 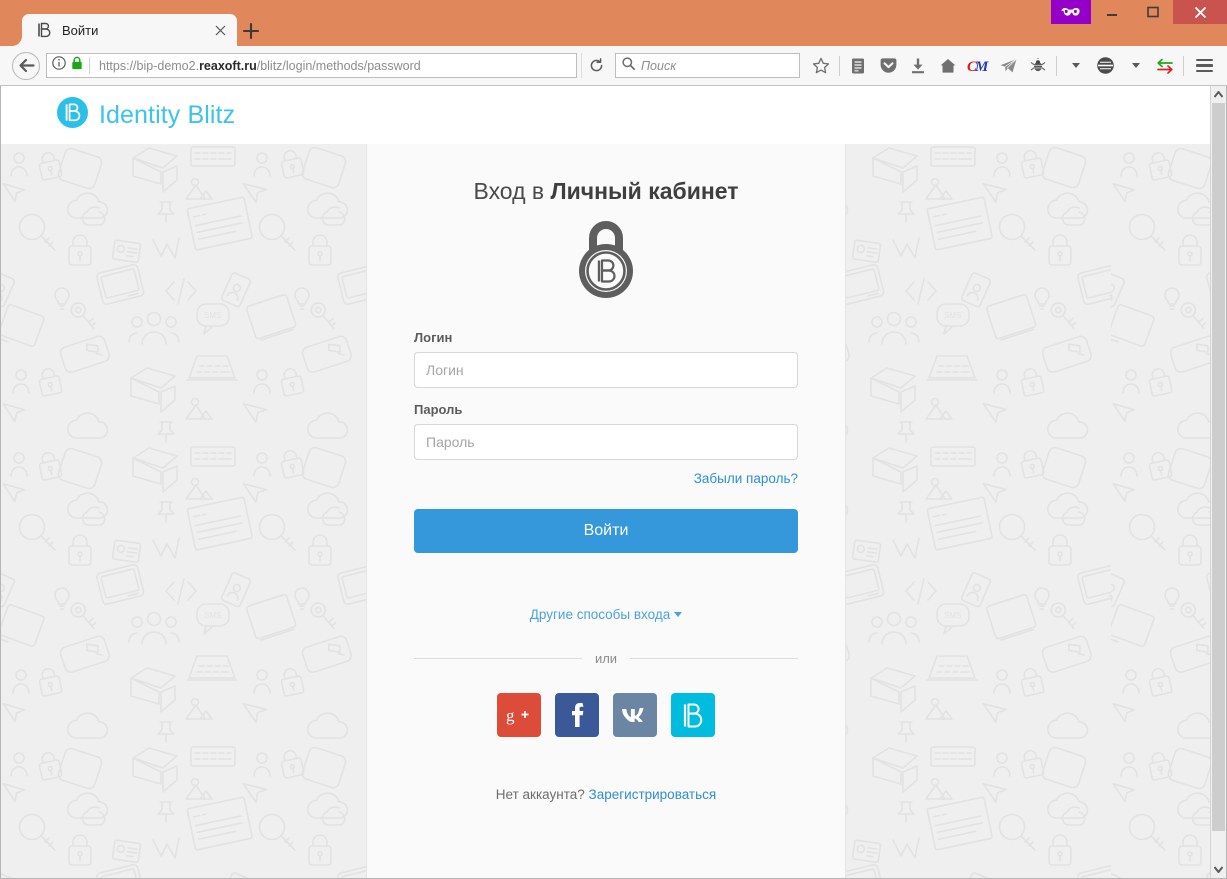 What do you see at coordinates (606, 531) in the screenshot?
I see `submit-button: Войти` at bounding box center [606, 531].